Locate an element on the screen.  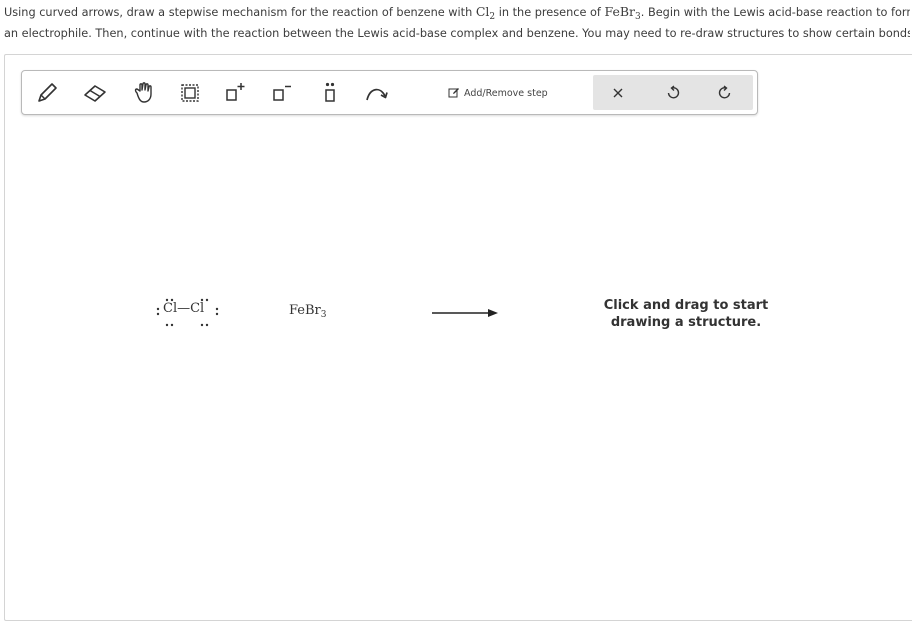
undo-icon is located at coordinates (673, 91).